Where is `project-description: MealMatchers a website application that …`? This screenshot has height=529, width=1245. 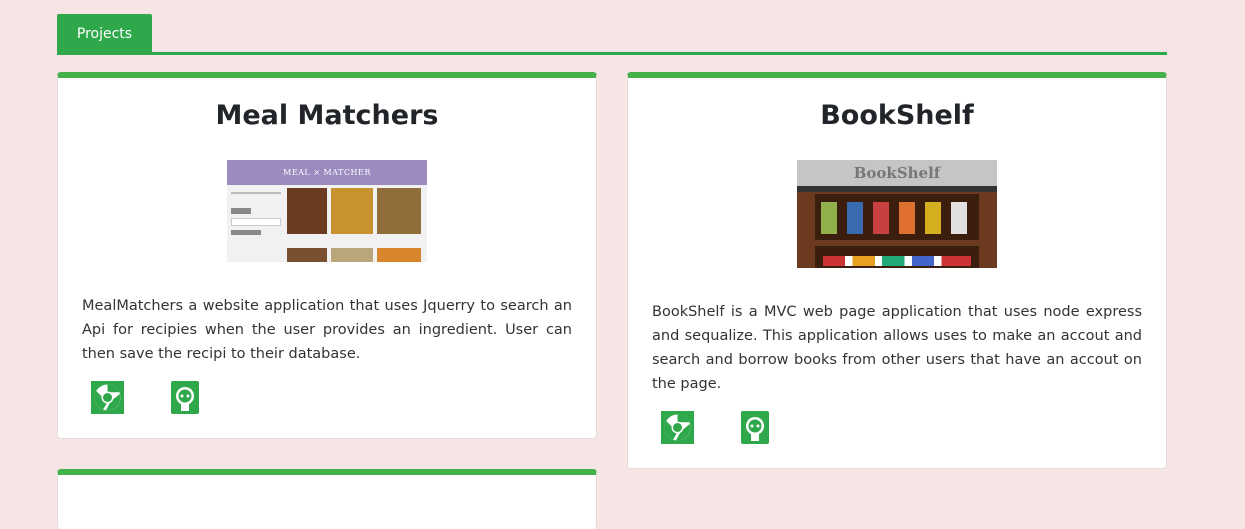 project-description: MealMatchers a website application that … is located at coordinates (327, 330).